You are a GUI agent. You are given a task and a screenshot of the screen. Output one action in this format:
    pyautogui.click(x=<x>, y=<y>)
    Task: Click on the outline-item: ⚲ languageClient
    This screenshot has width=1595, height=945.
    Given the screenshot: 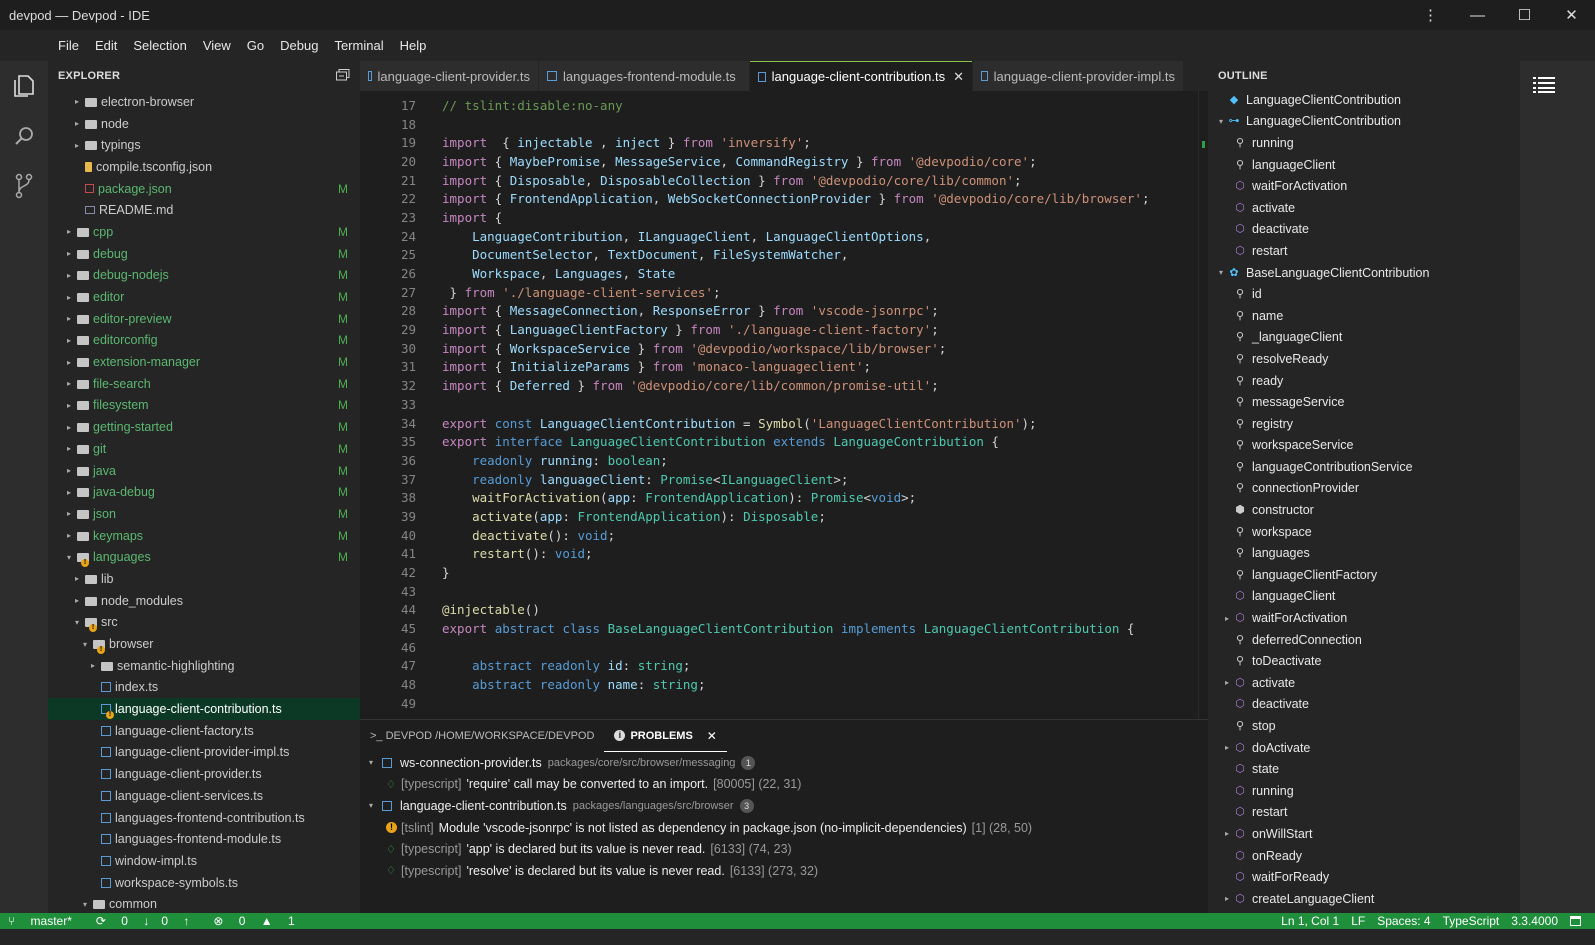 What is the action you would take?
    pyautogui.click(x=1364, y=165)
    